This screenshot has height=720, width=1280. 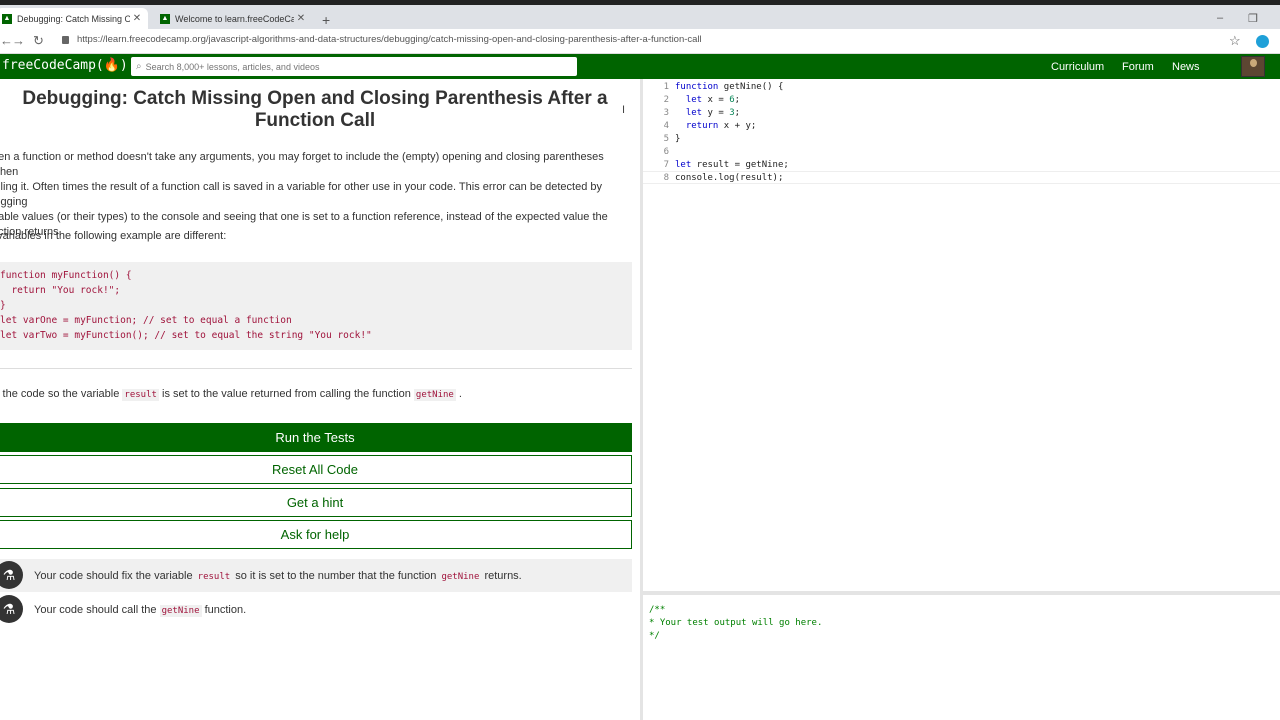 I want to click on divider-line, so click(x=316, y=368).